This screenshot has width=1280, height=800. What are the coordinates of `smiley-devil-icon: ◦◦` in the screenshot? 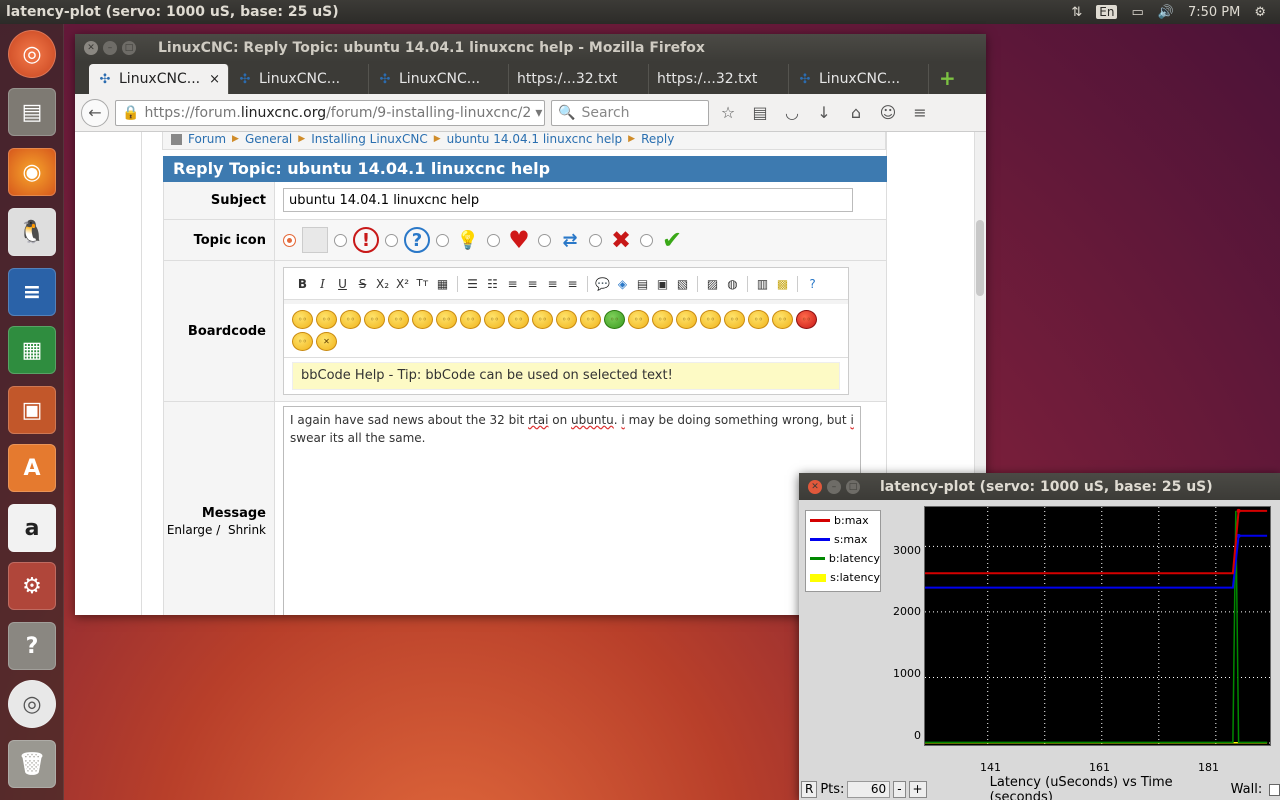 It's located at (806, 319).